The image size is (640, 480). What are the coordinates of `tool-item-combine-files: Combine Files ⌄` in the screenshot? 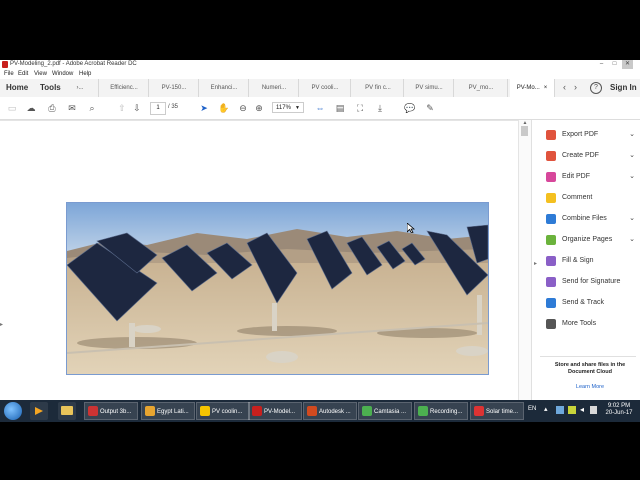 It's located at (587, 219).